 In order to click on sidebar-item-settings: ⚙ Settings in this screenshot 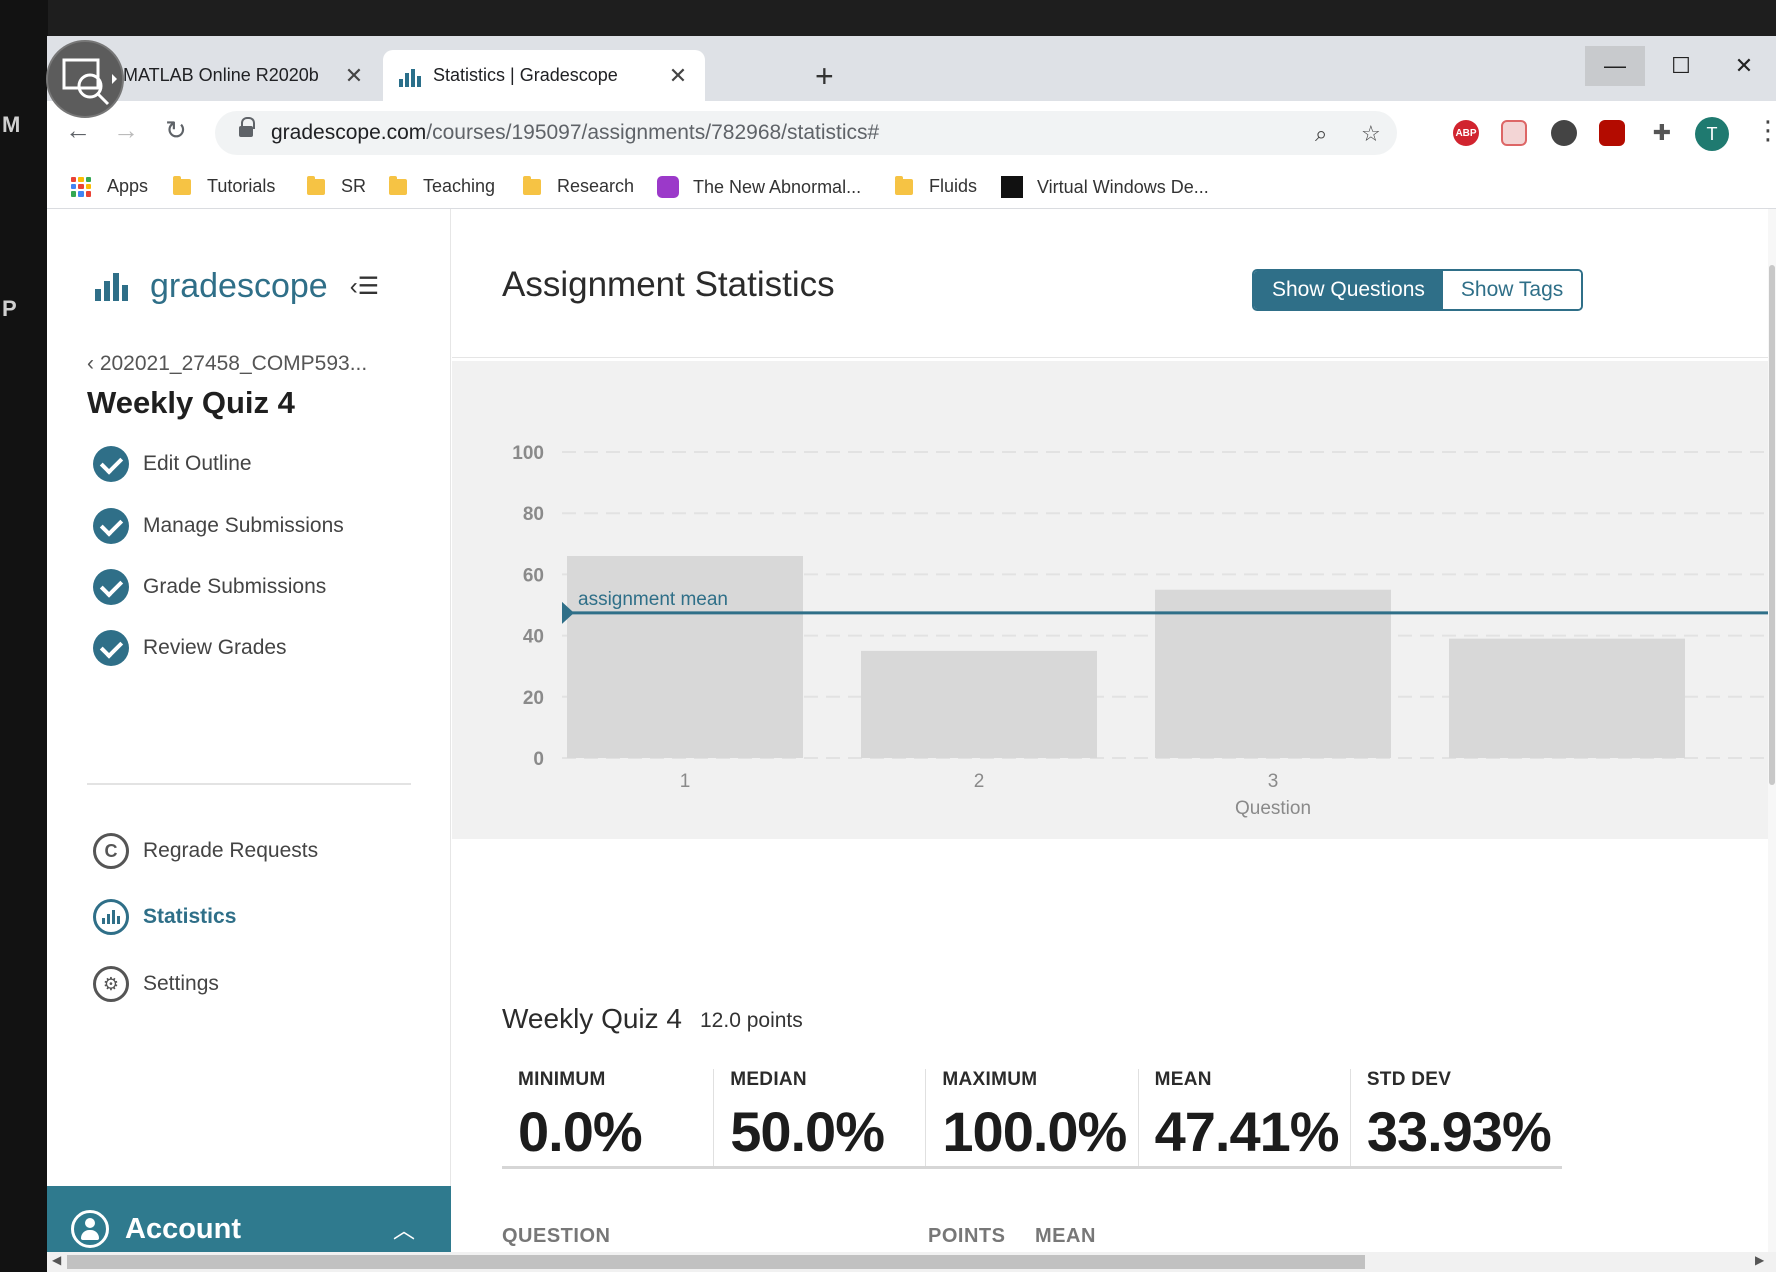, I will do `click(156, 984)`.